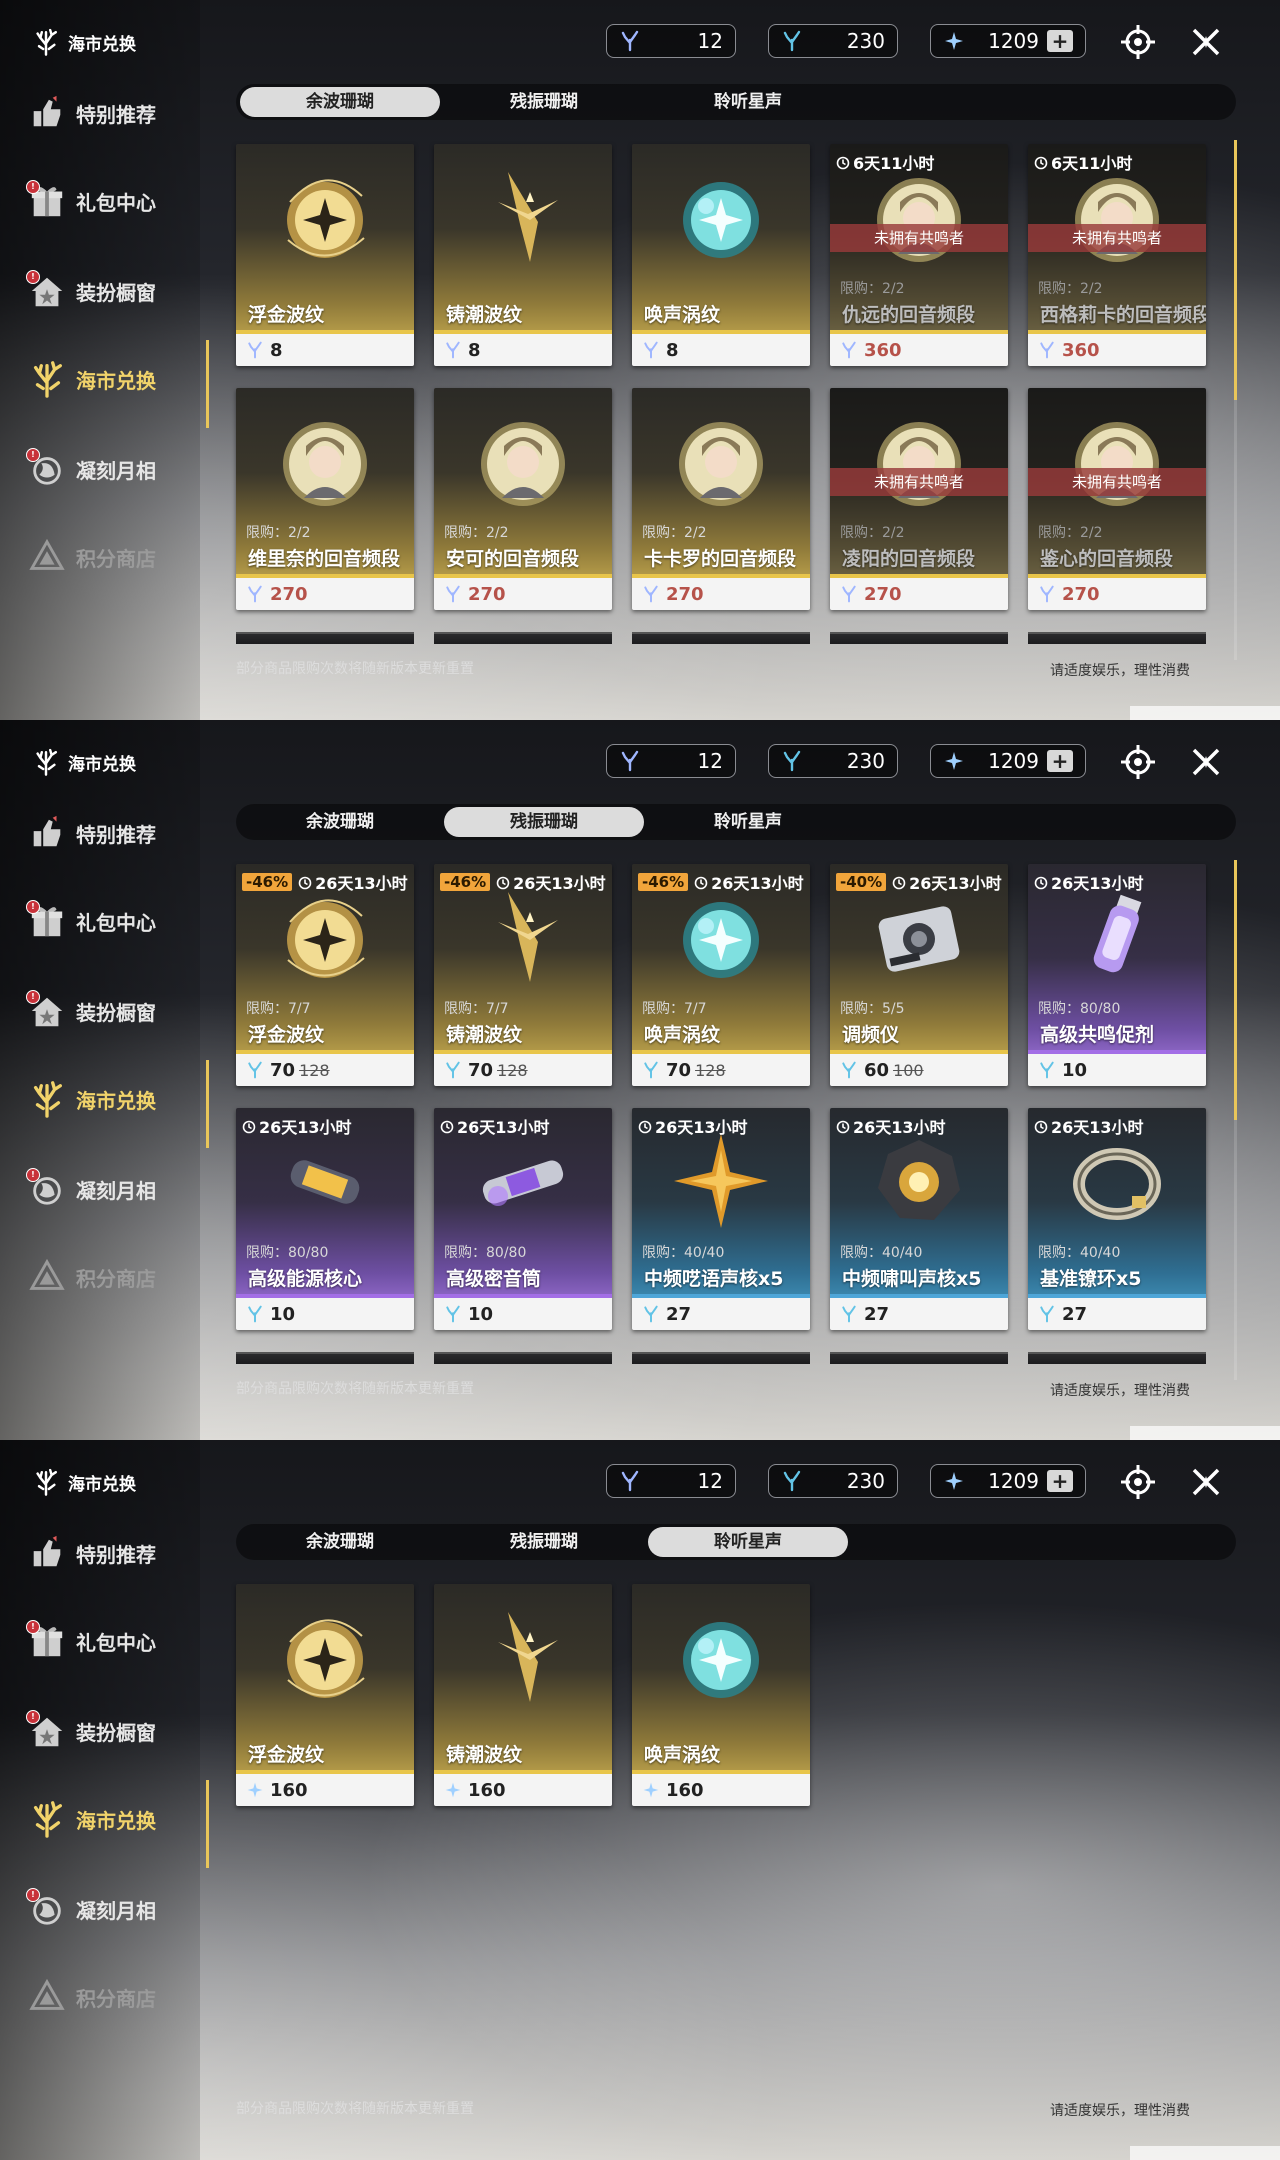 This screenshot has height=2160, width=1280. I want to click on shop-item-card: 限购：2/2 卡卡罗的回音频段 270, so click(721, 499).